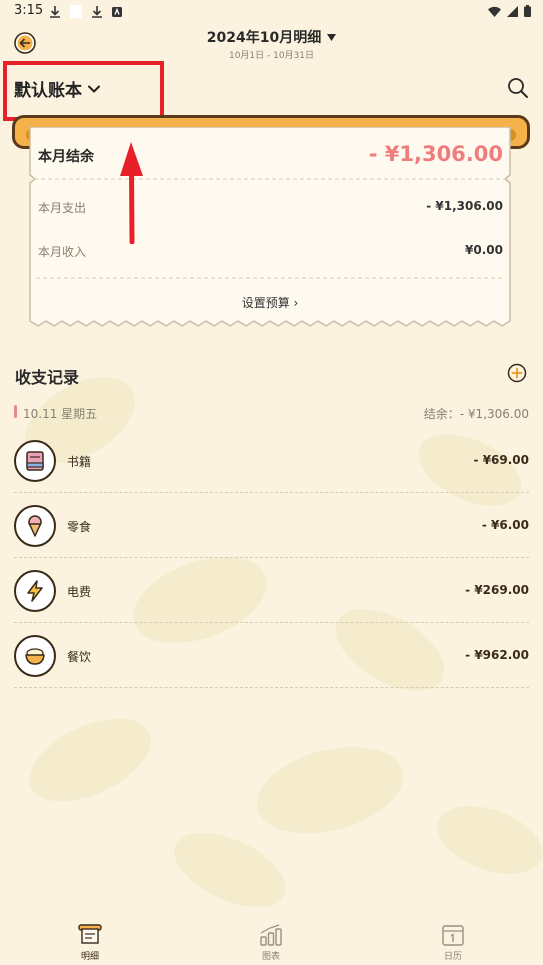 This screenshot has height=965, width=543. Describe the element at coordinates (453, 935) in the screenshot. I see `calendar-icon` at that location.